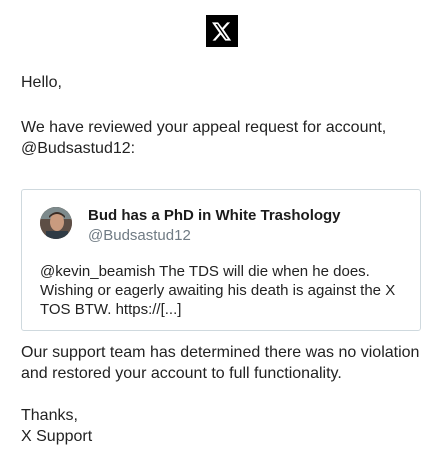 This screenshot has height=454, width=442. Describe the element at coordinates (56, 223) in the screenshot. I see `avatar` at that location.